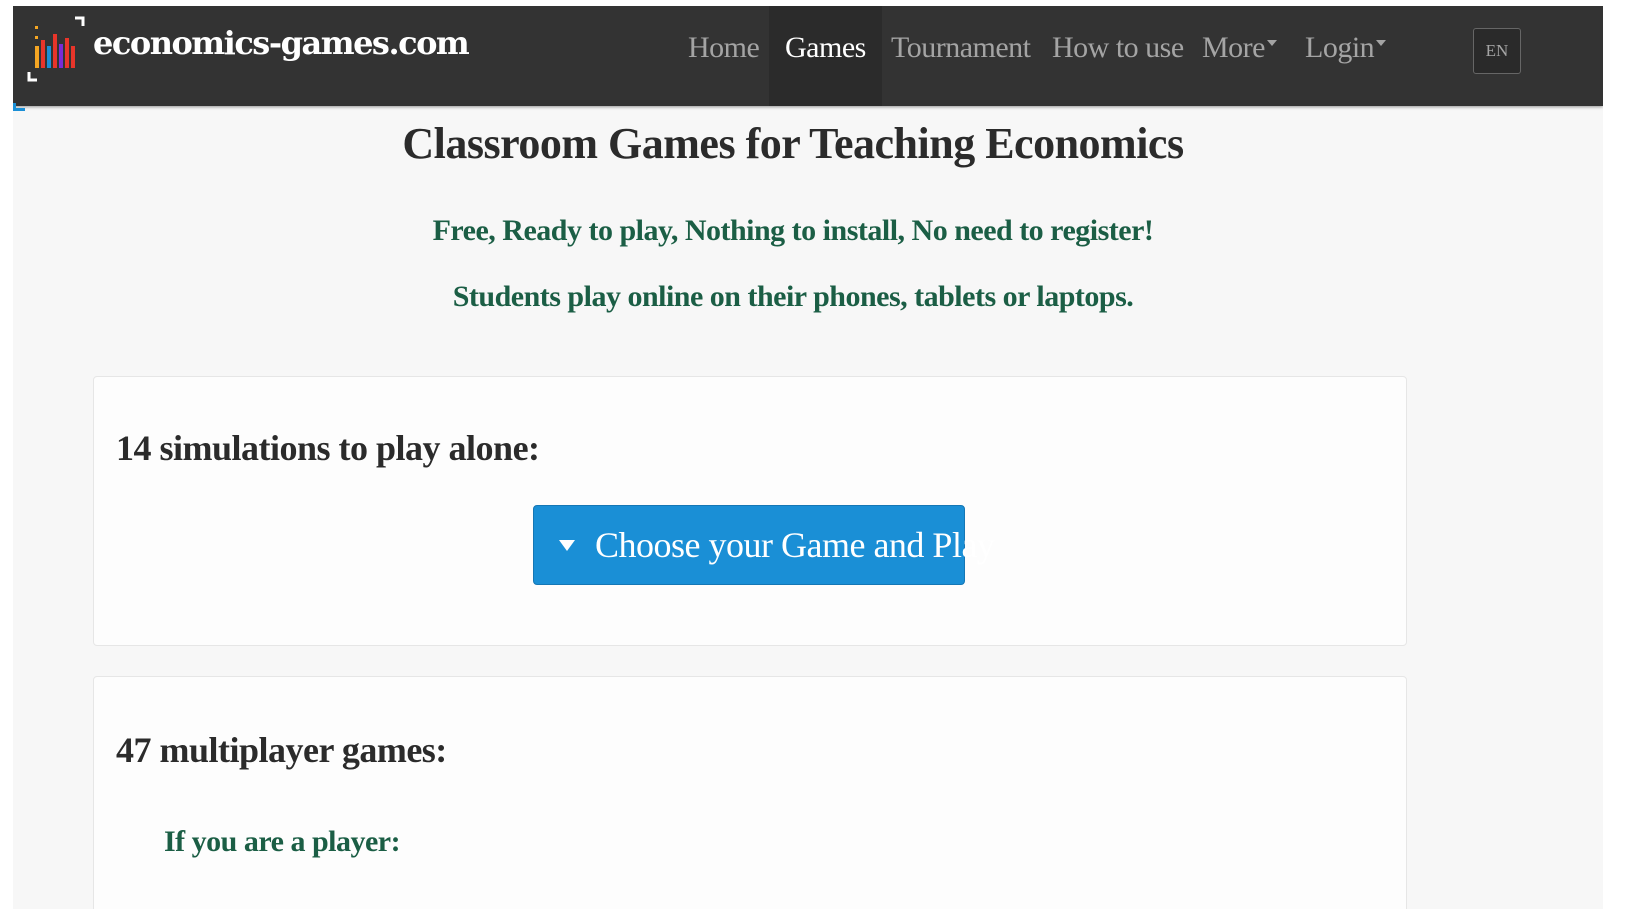 This screenshot has height=909, width=1625. Describe the element at coordinates (281, 750) in the screenshot. I see `multiplayer-games-heading: 47 multiplayer games:` at that location.